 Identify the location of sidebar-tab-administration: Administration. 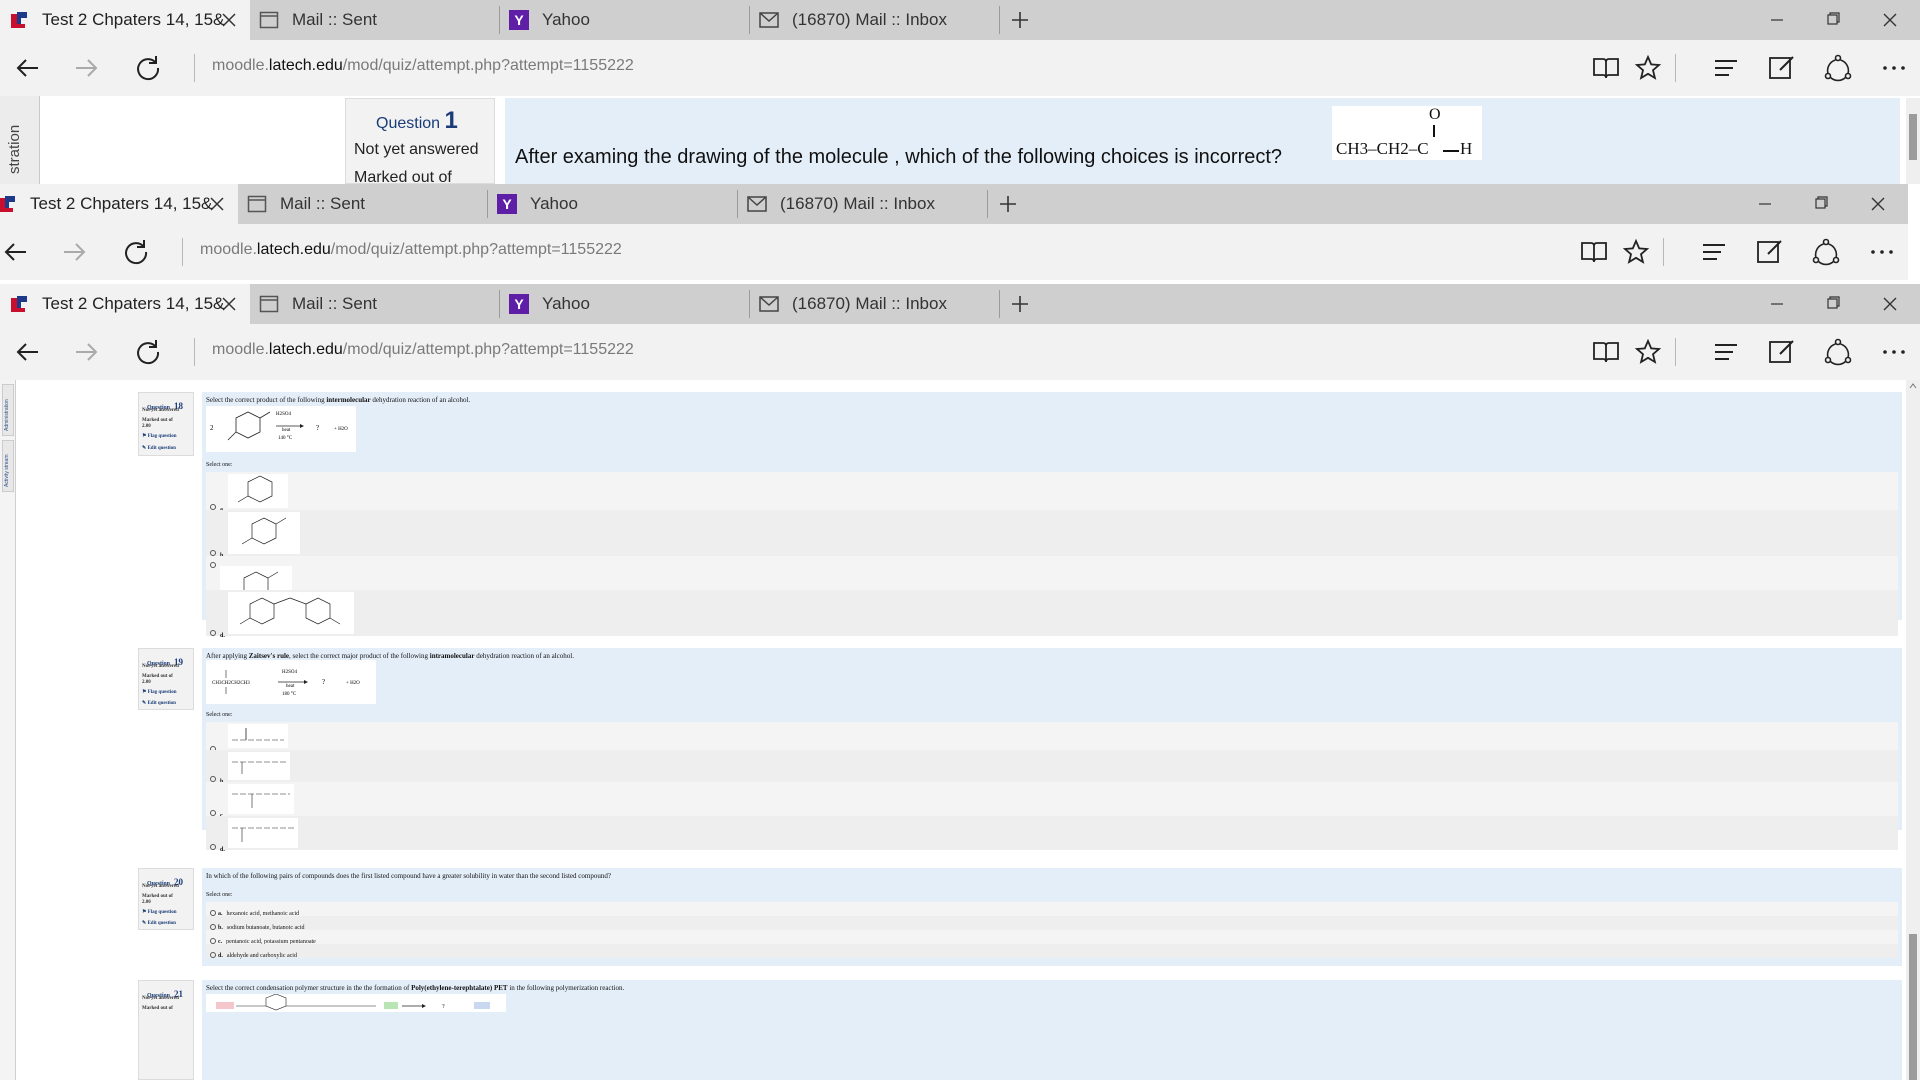
(8, 410).